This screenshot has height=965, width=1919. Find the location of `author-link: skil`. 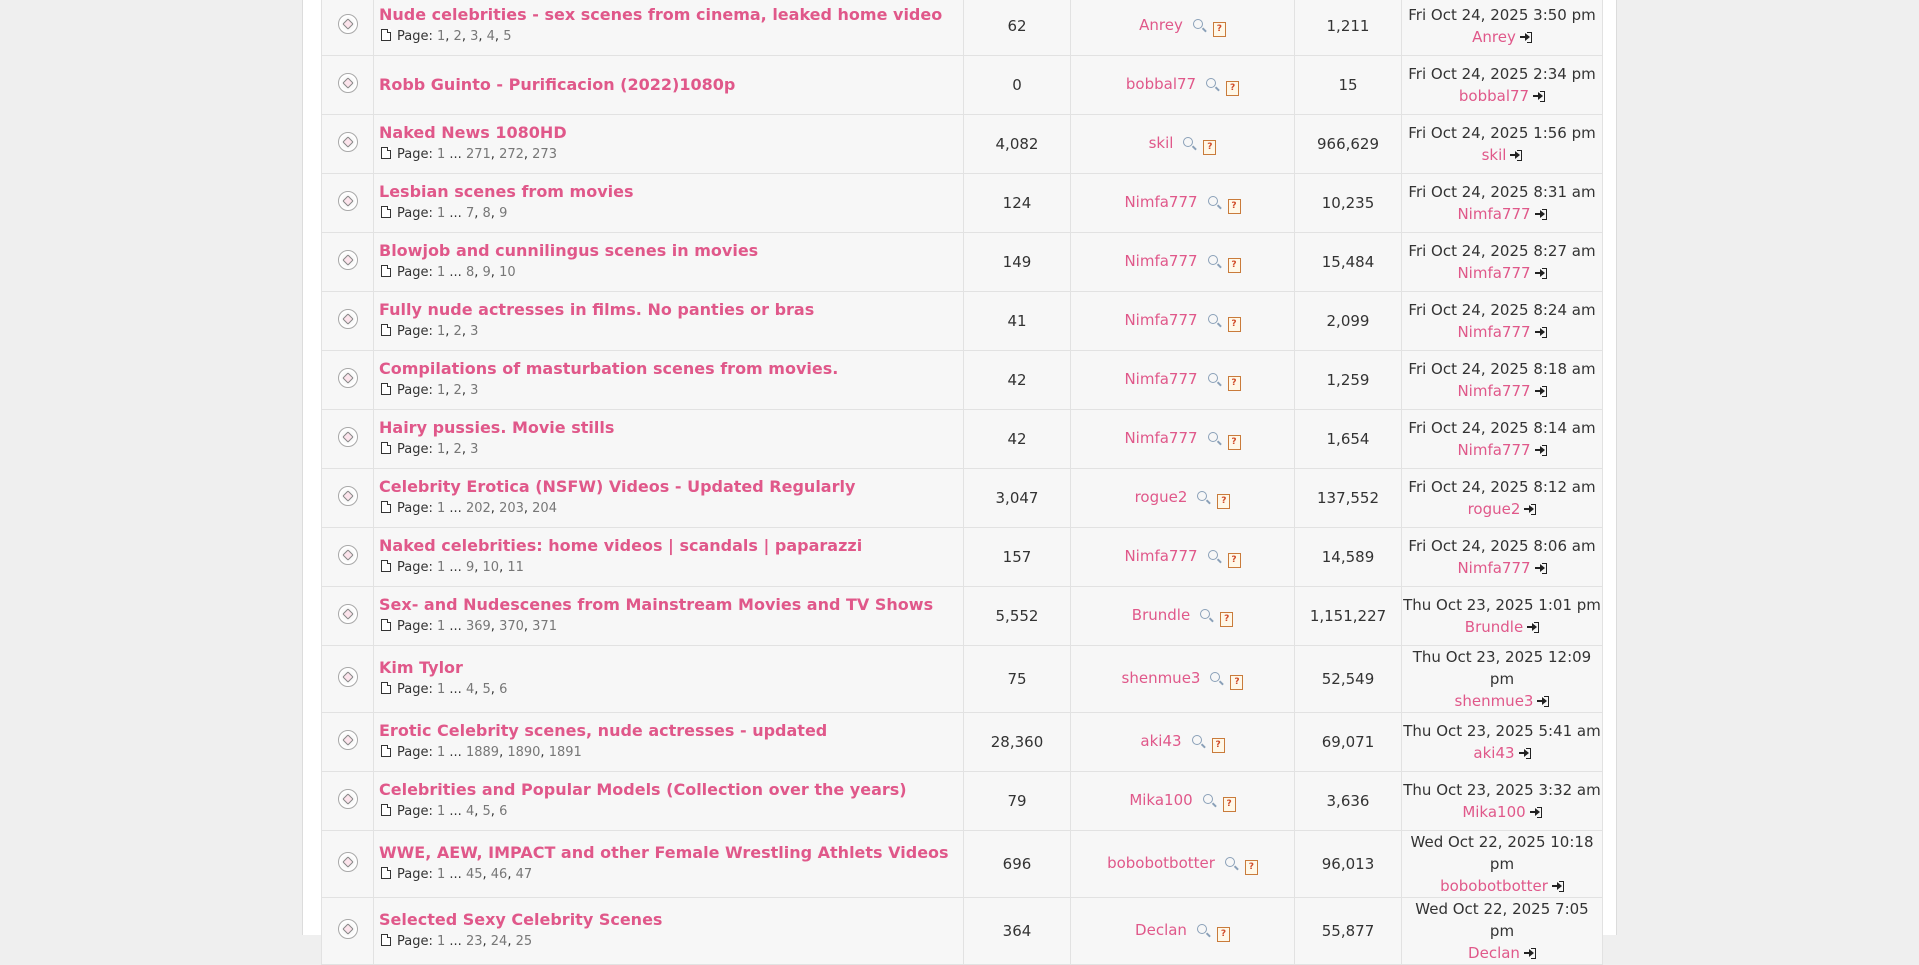

author-link: skil is located at coordinates (1161, 143).